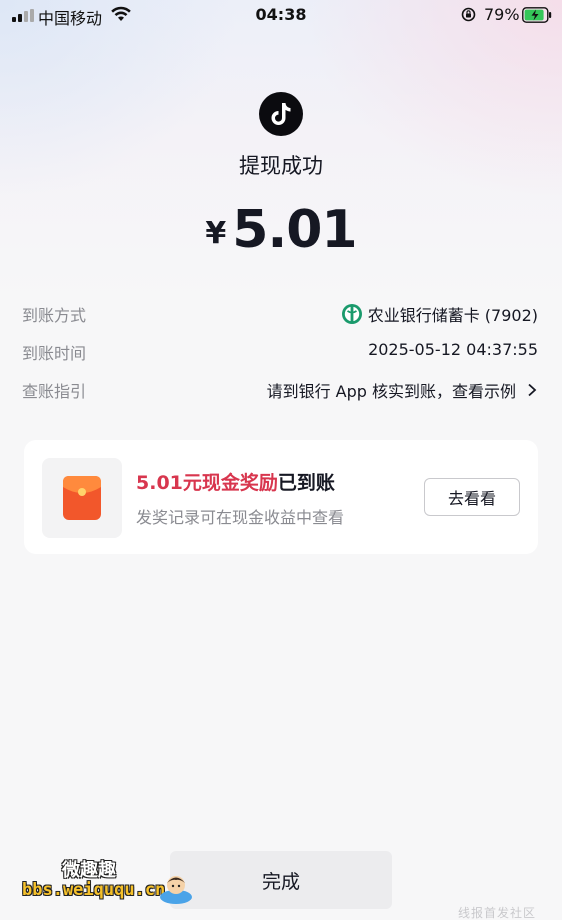 The image size is (562, 920). Describe the element at coordinates (281, 114) in the screenshot. I see `tiktok-logo-icon` at that location.